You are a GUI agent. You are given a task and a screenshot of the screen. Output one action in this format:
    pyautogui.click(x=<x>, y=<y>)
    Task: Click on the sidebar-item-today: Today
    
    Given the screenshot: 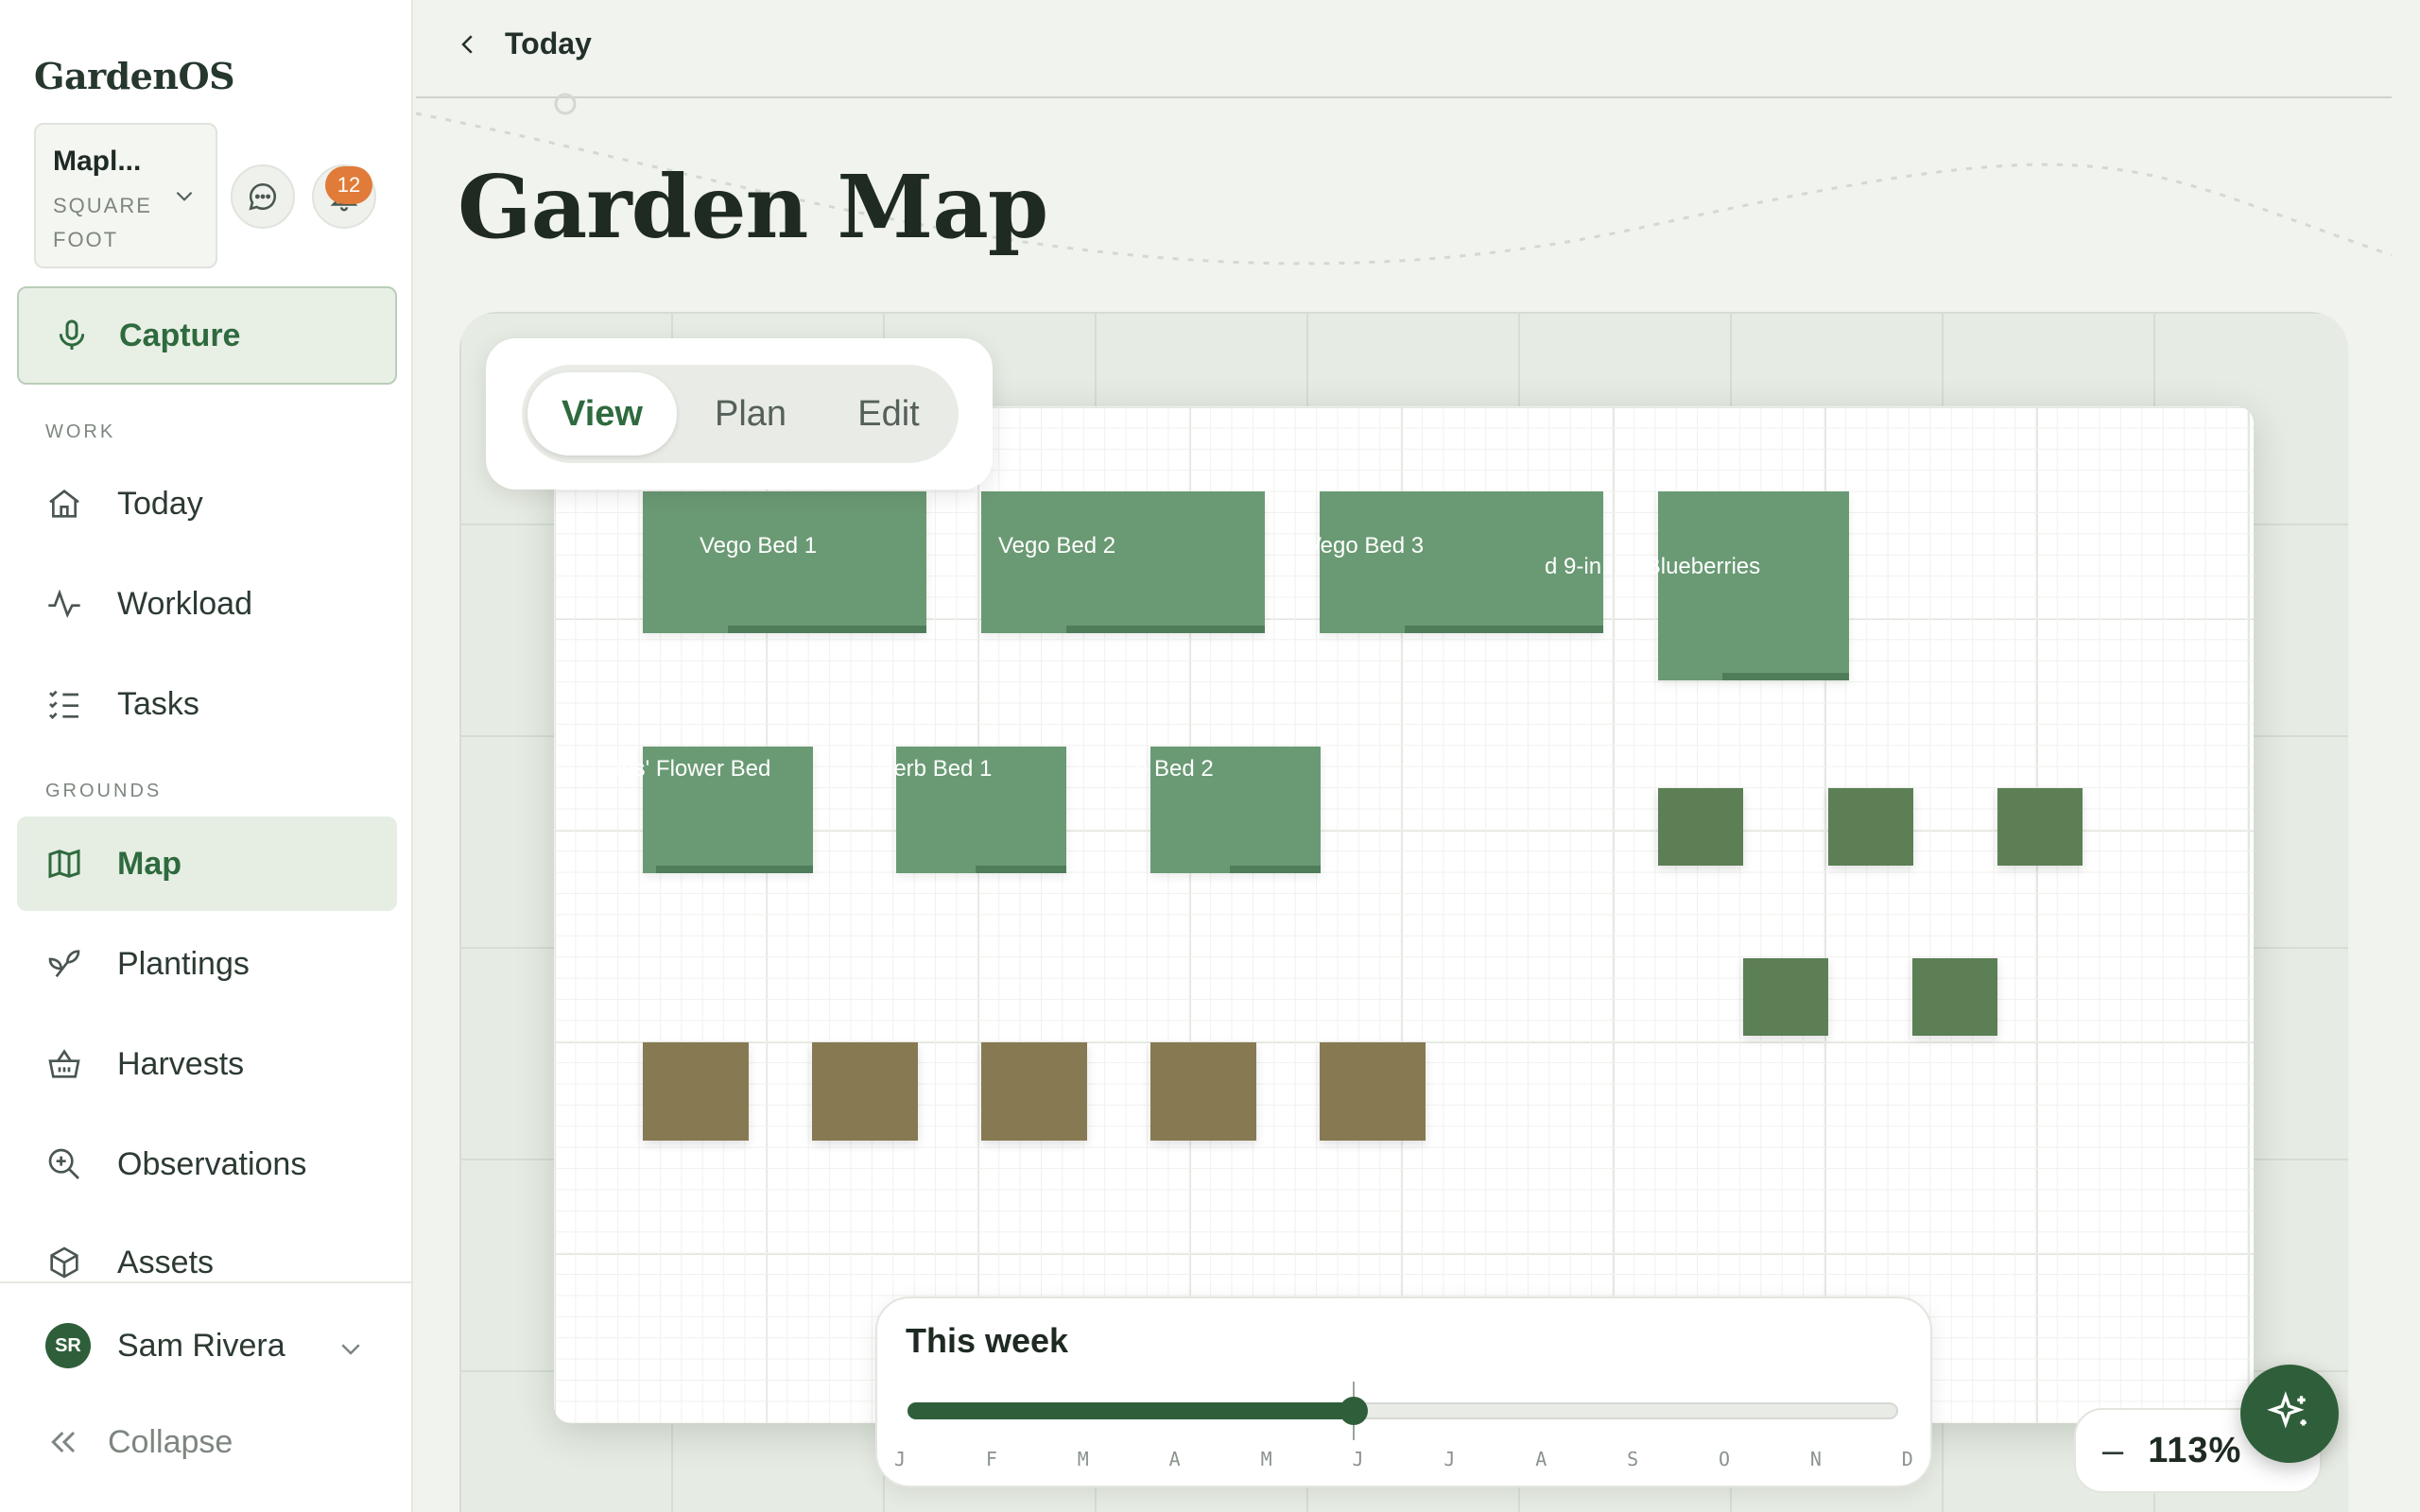 What is the action you would take?
    pyautogui.click(x=207, y=503)
    